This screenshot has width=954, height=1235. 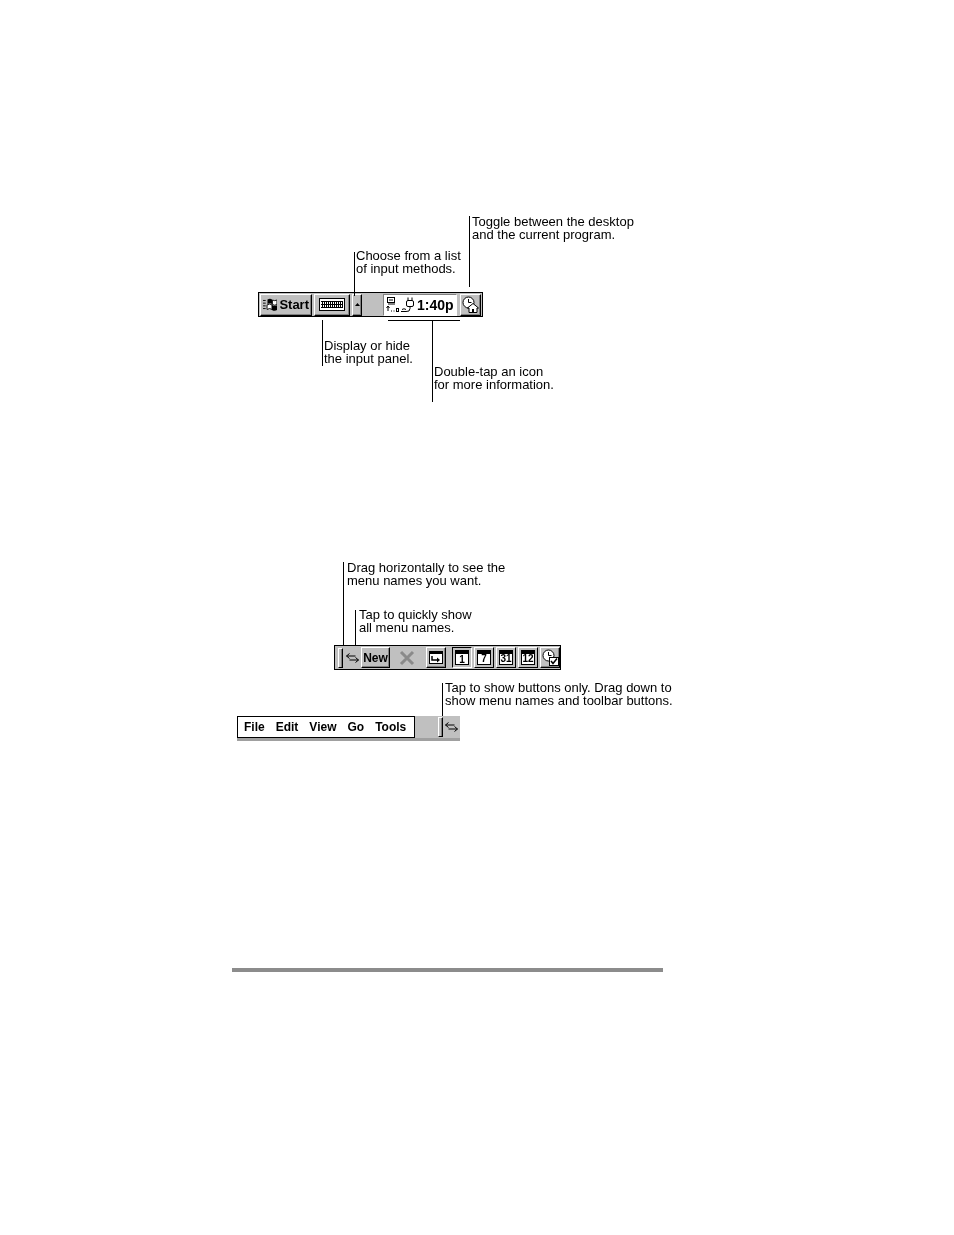 What do you see at coordinates (287, 727) in the screenshot?
I see `menu-item: Edit` at bounding box center [287, 727].